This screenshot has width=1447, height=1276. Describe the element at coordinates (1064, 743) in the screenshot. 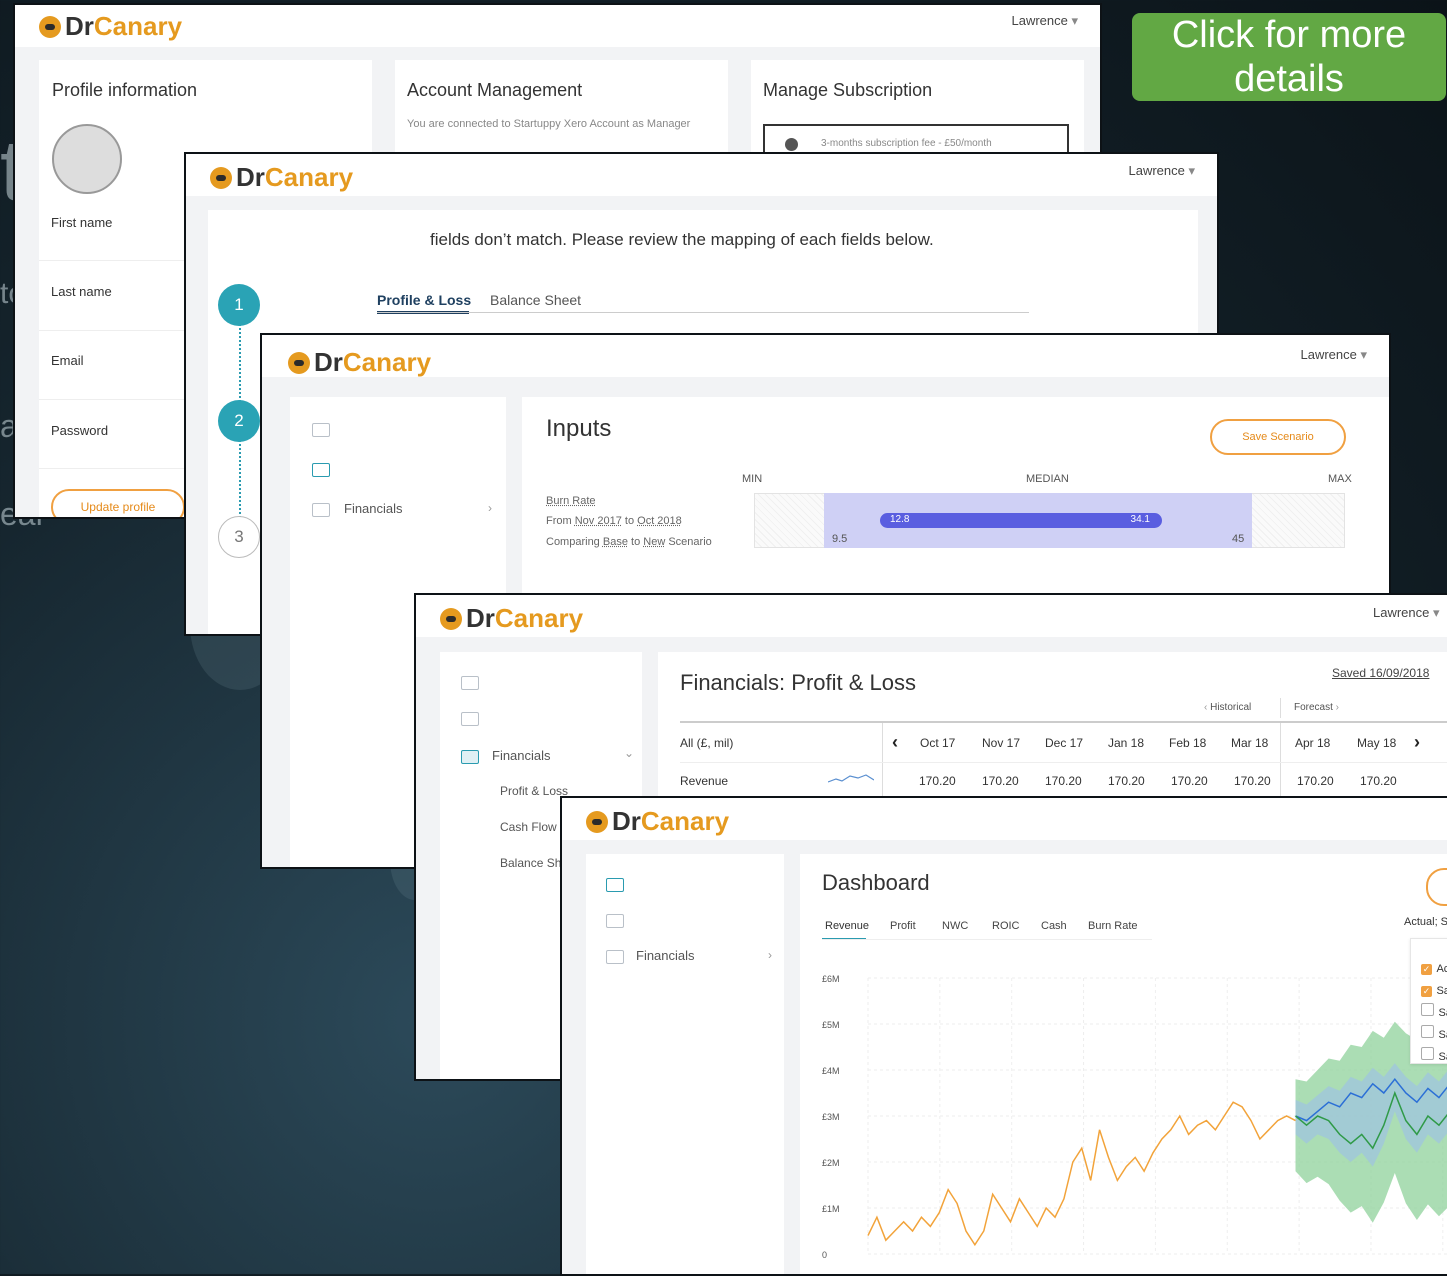

I see `month-header: Dec 17` at that location.